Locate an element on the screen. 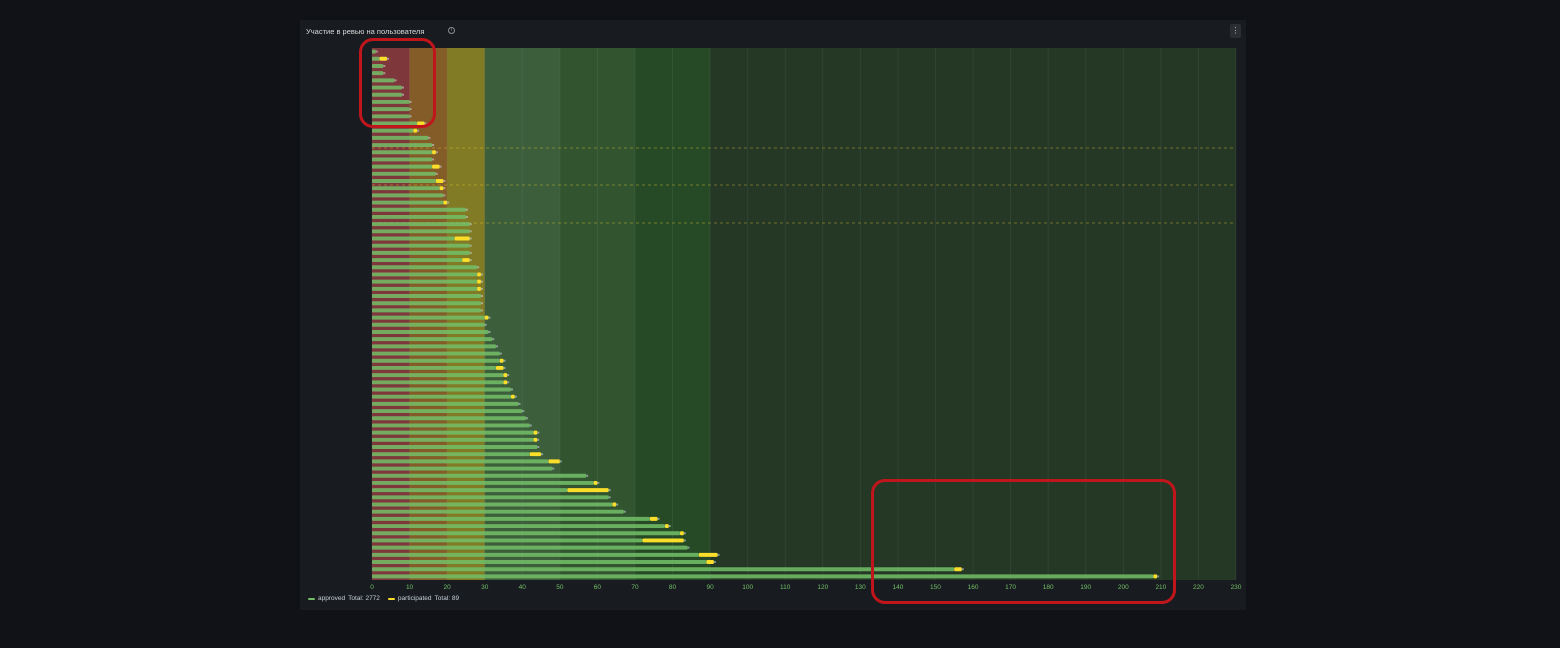 The image size is (1560, 648). x-tick-label: 130 is located at coordinates (860, 587).